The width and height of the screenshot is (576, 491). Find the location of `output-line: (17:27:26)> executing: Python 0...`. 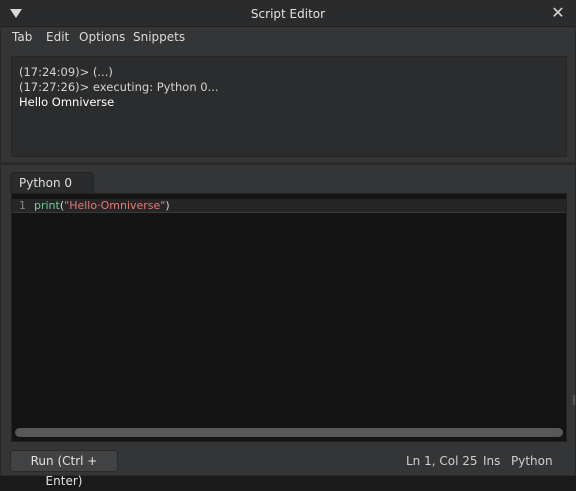

output-line: (17:27:26)> executing: Python 0... is located at coordinates (119, 87).